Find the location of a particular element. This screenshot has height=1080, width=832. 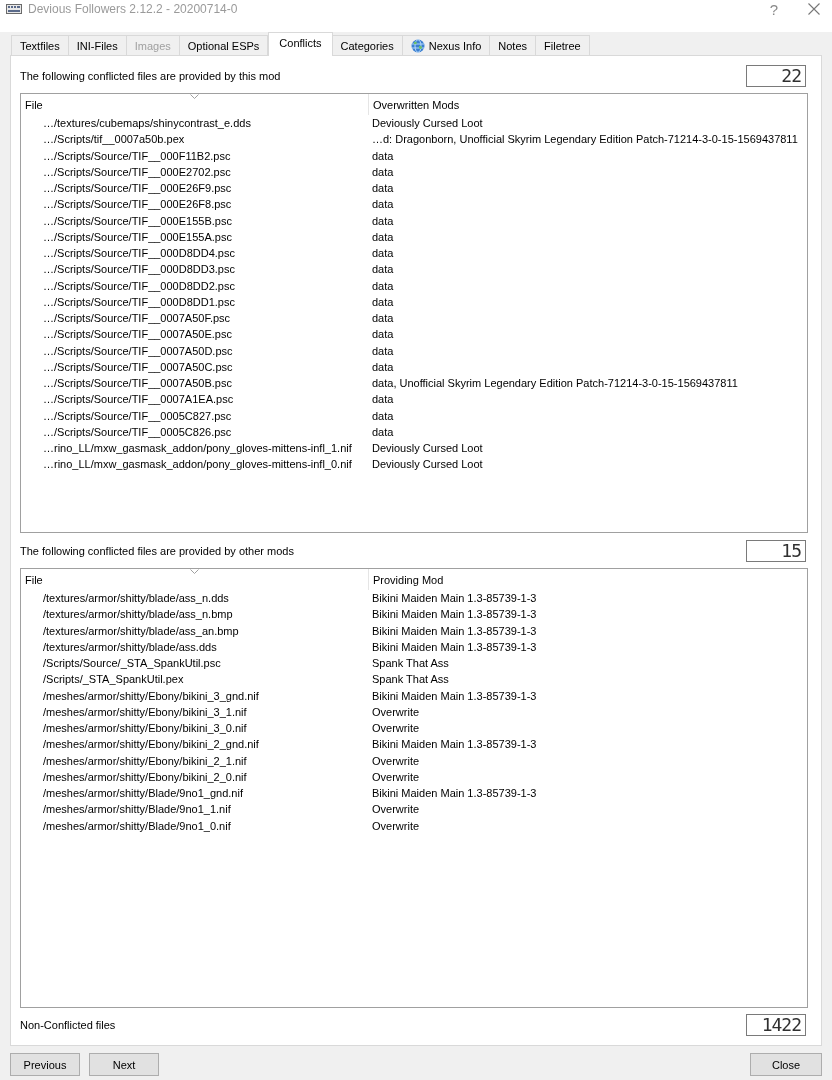

close-icon is located at coordinates (814, 9).